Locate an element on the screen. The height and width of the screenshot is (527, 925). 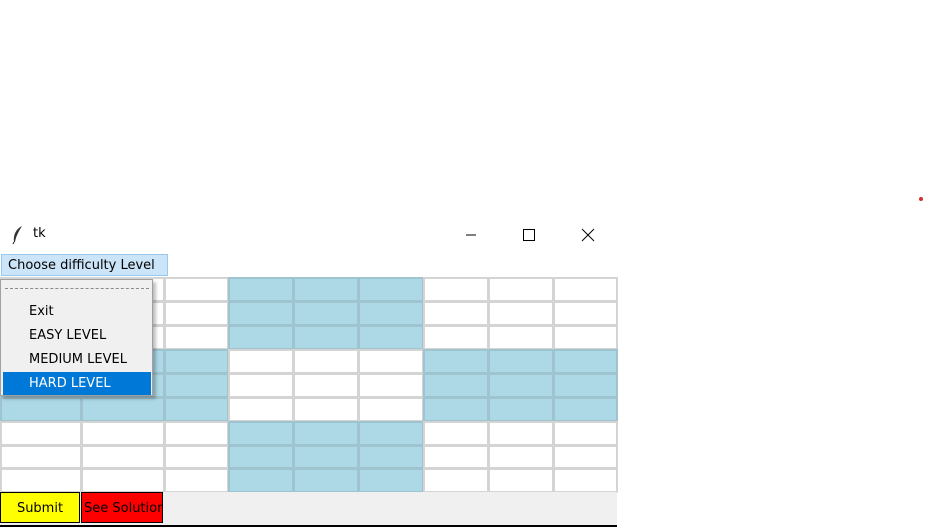
close-icon is located at coordinates (588, 235).